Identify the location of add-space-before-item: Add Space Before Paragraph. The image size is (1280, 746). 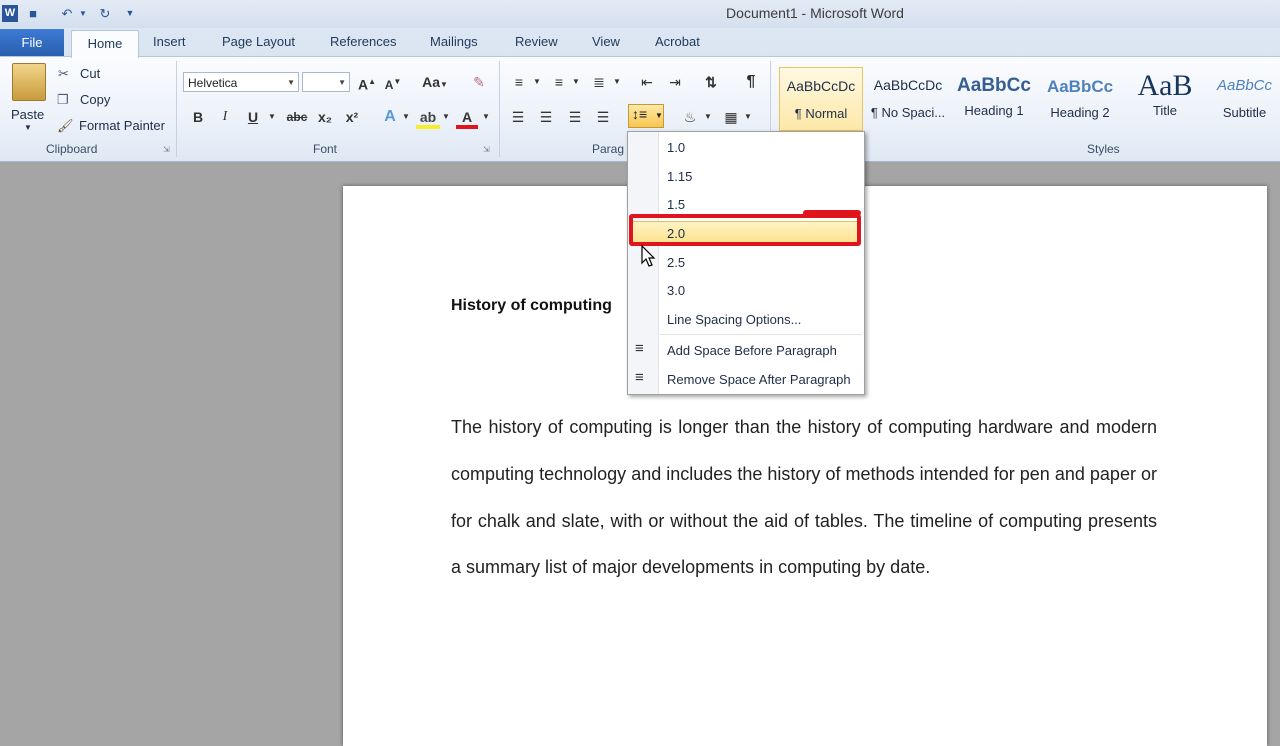
(752, 350).